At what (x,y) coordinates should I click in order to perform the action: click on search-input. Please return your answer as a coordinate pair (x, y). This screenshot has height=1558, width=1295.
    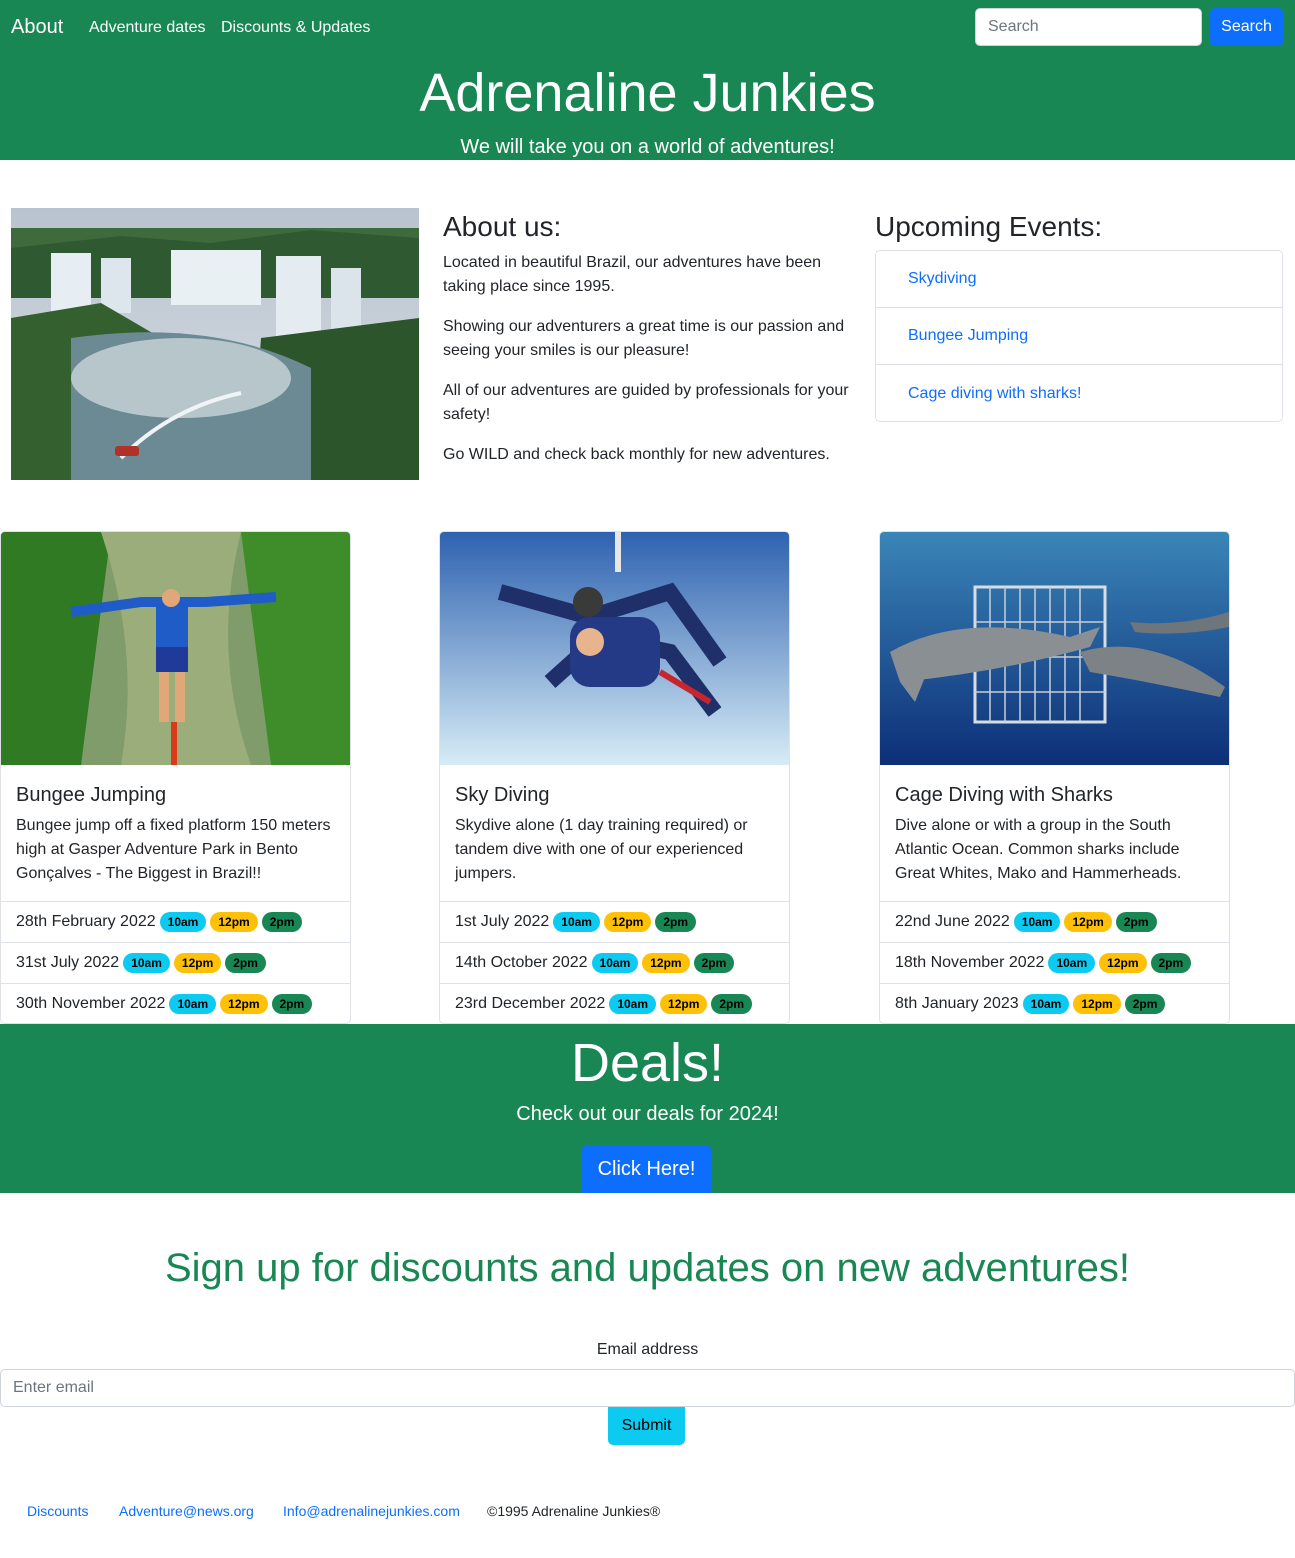
    Looking at the image, I should click on (1088, 27).